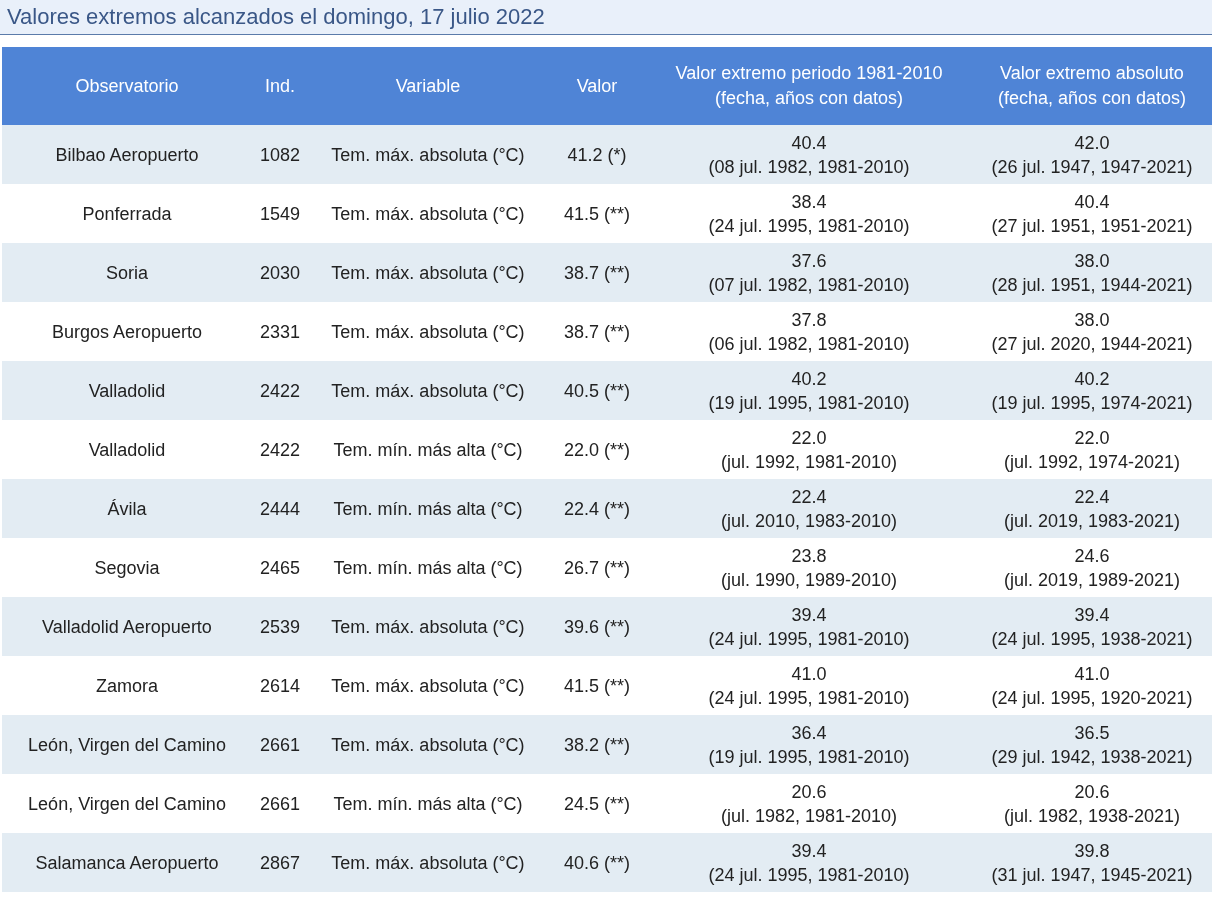 This screenshot has height=897, width=1212. I want to click on table-cell: 40.6 (**), so click(597, 862).